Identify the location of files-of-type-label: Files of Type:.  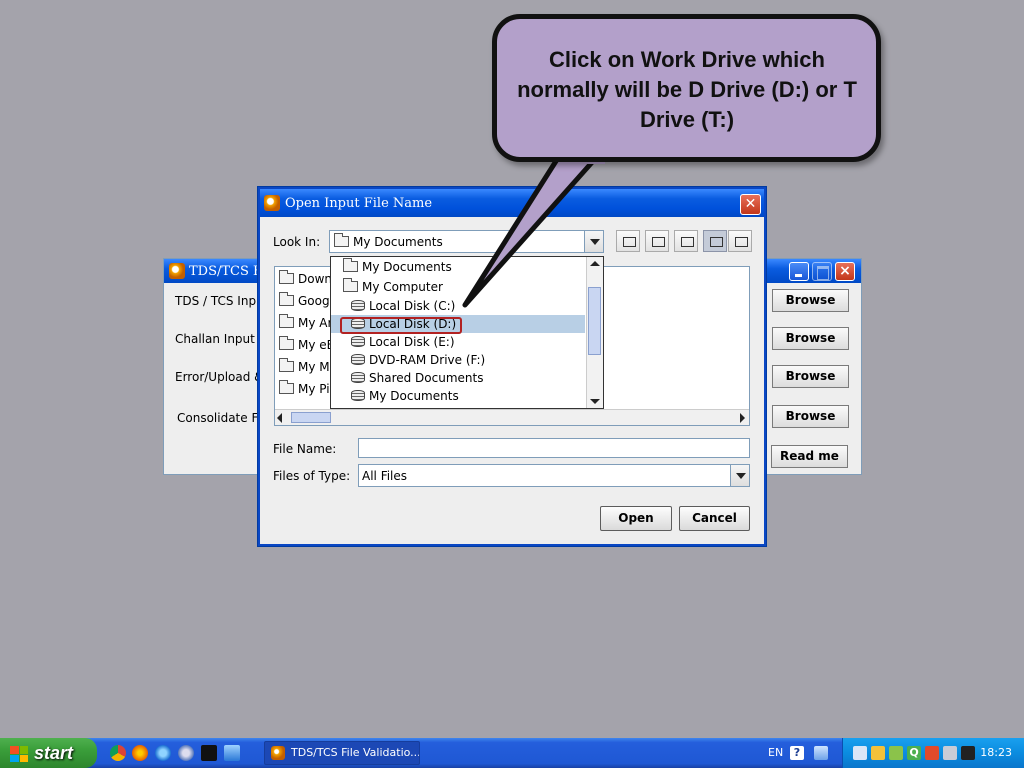
(312, 476).